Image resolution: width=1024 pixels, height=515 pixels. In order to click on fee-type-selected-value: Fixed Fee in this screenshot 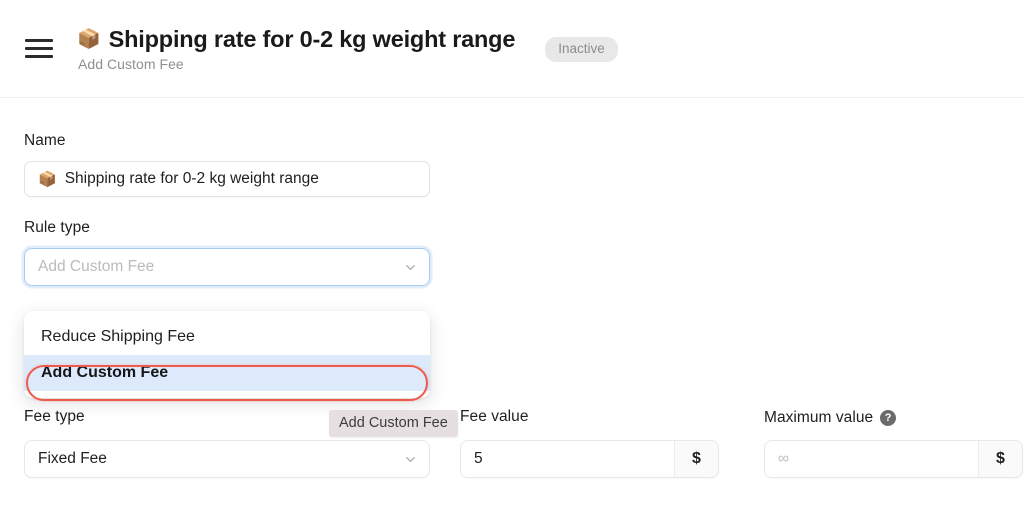, I will do `click(72, 458)`.